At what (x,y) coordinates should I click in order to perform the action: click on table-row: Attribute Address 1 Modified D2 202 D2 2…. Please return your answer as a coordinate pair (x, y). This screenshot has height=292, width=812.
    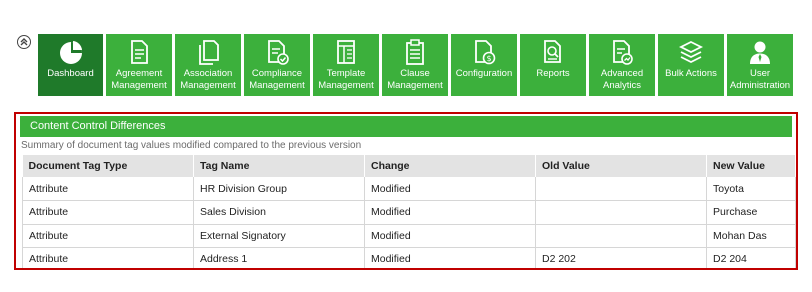
    Looking at the image, I should click on (409, 257).